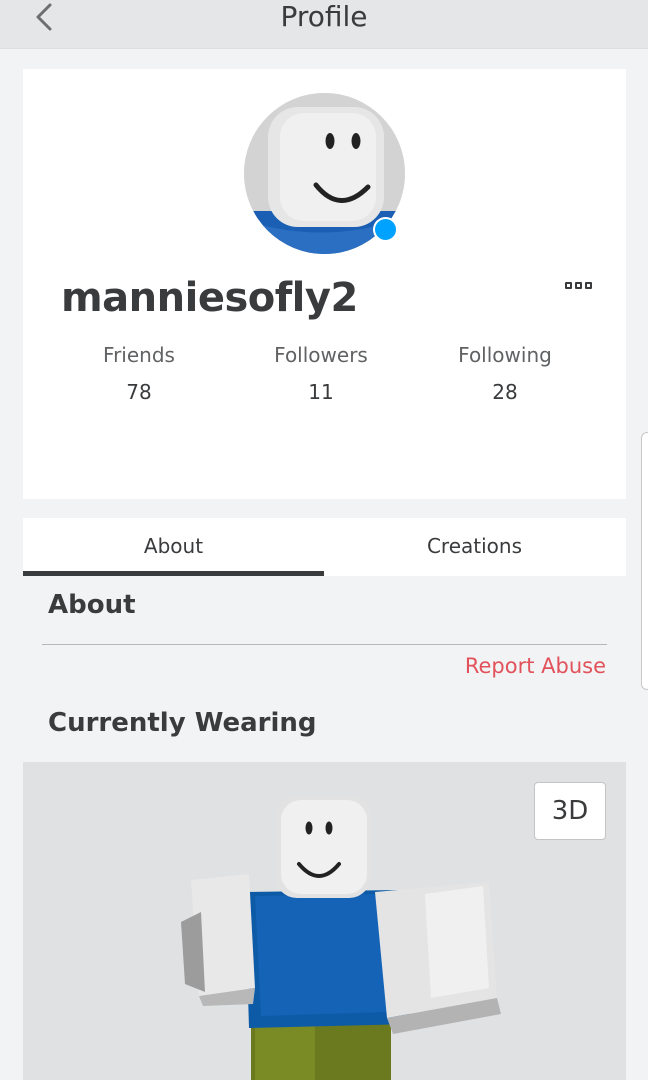 The height and width of the screenshot is (1080, 648). I want to click on username: manniesofly2, so click(209, 298).